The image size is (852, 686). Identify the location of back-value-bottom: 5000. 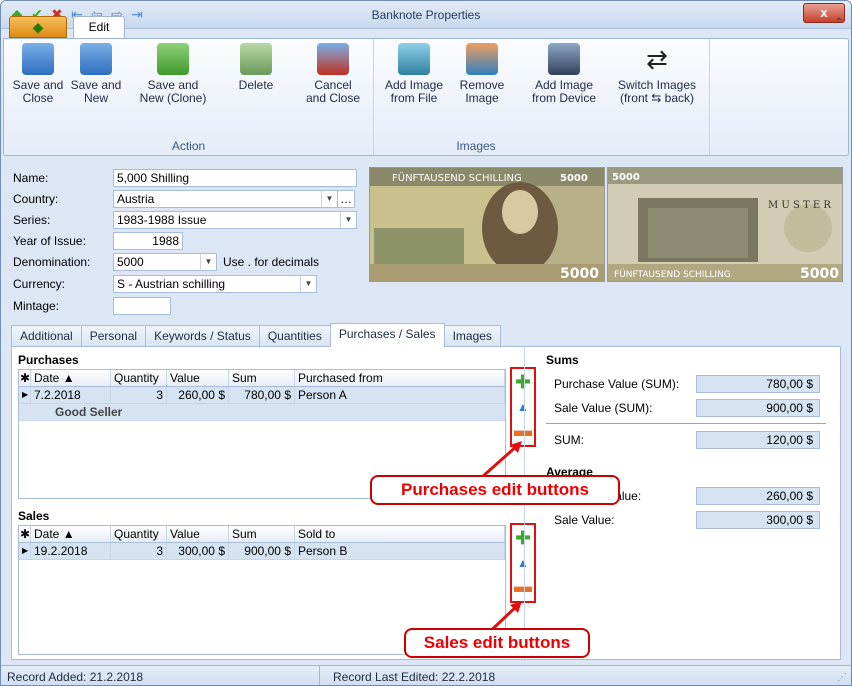
(819, 273).